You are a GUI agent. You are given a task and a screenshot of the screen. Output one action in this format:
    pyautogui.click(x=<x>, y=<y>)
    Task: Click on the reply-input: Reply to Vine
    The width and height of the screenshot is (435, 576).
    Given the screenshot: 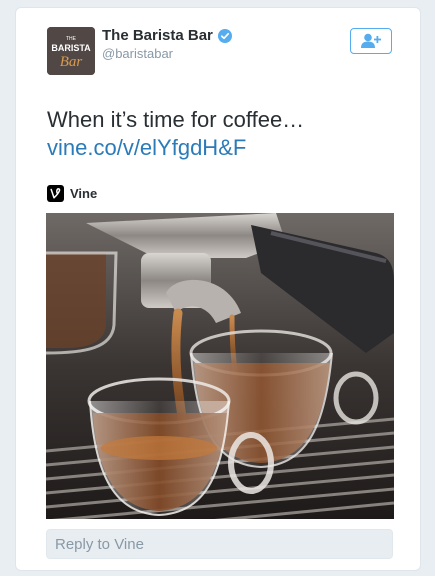 What is the action you would take?
    pyautogui.click(x=219, y=544)
    